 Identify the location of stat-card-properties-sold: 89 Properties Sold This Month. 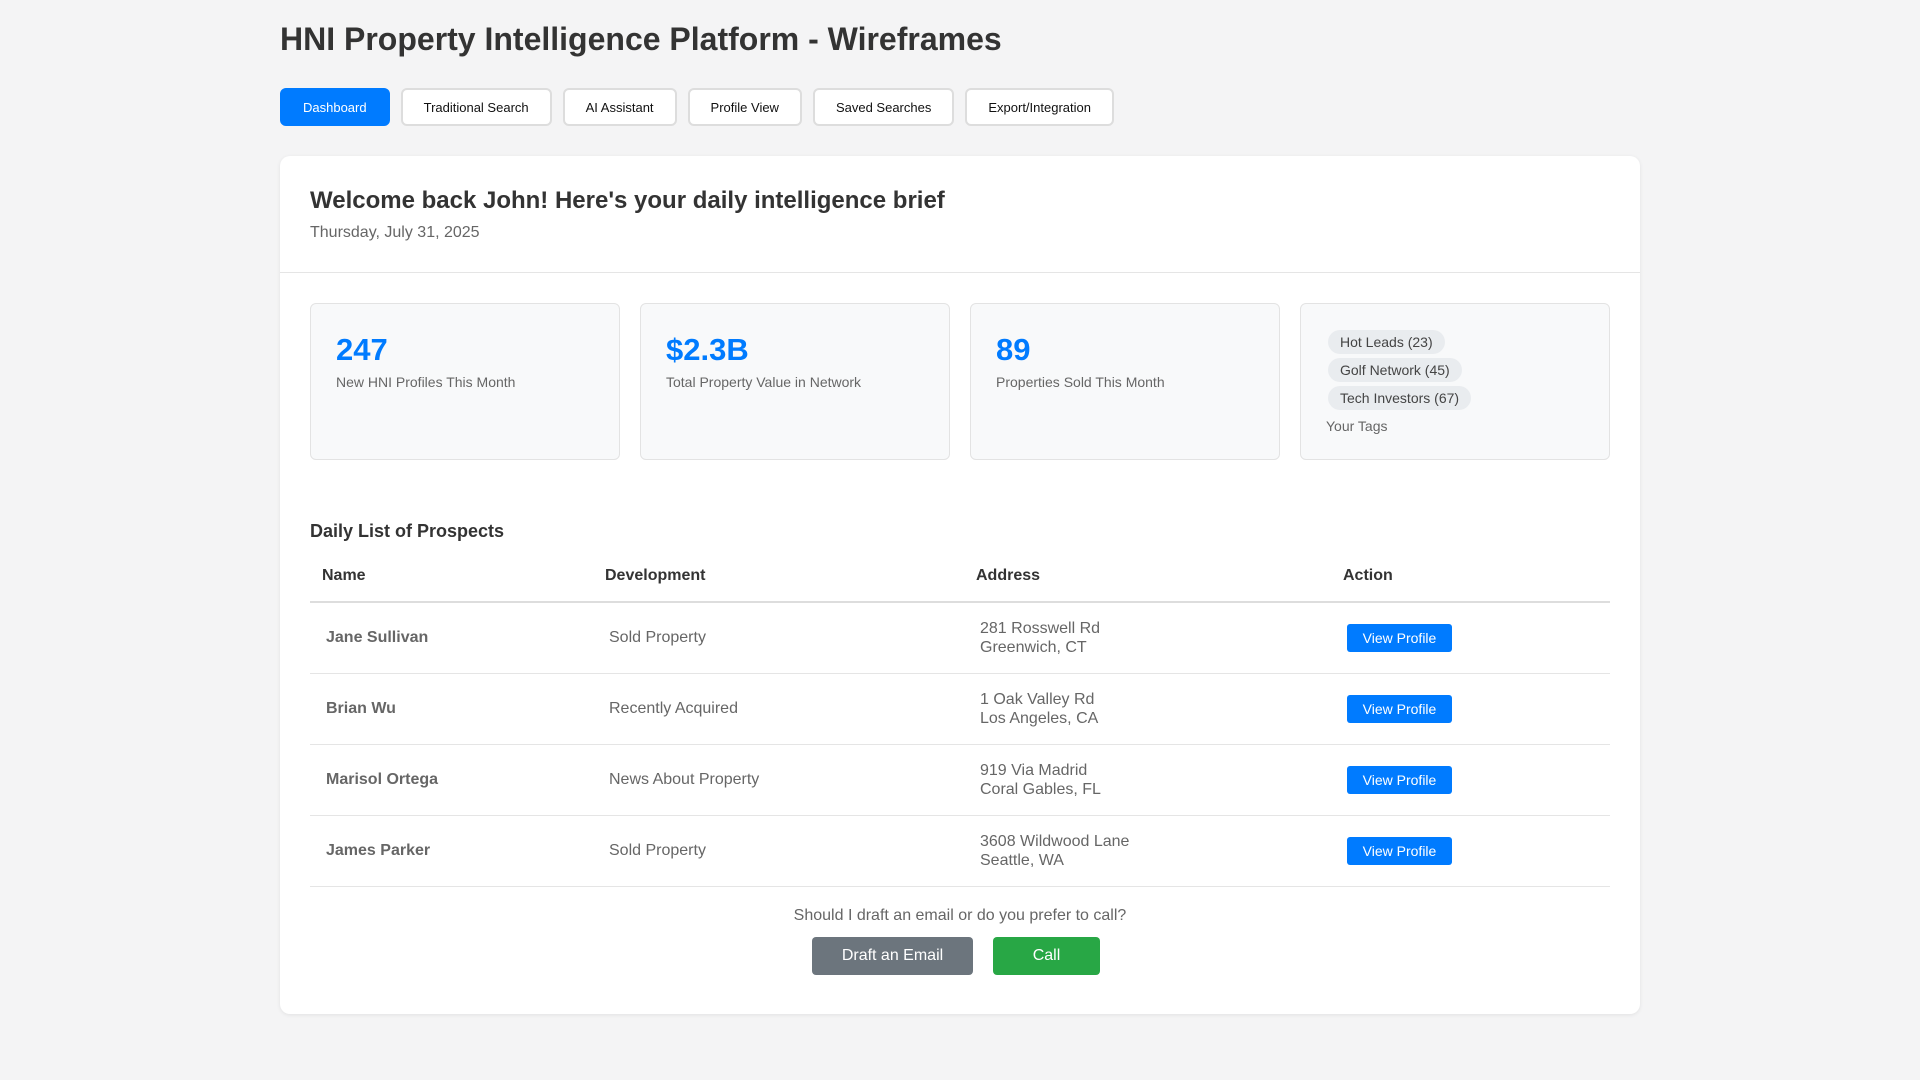
(1125, 381).